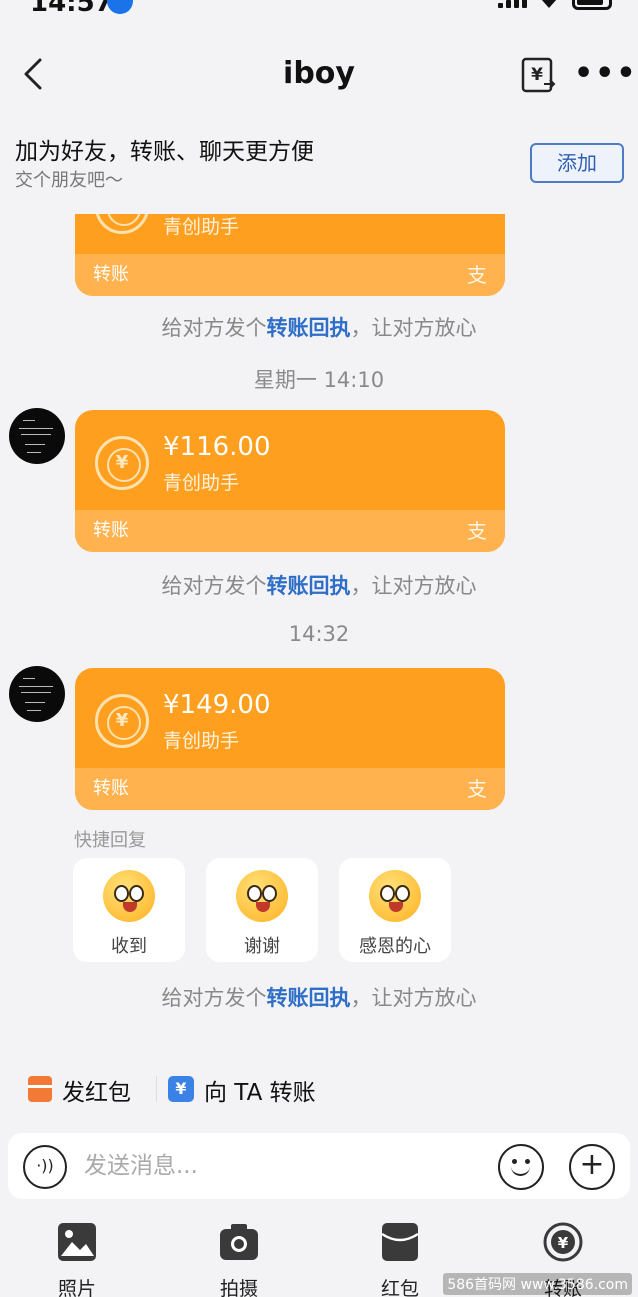  What do you see at coordinates (592, 5) in the screenshot?
I see `battery-icon` at bounding box center [592, 5].